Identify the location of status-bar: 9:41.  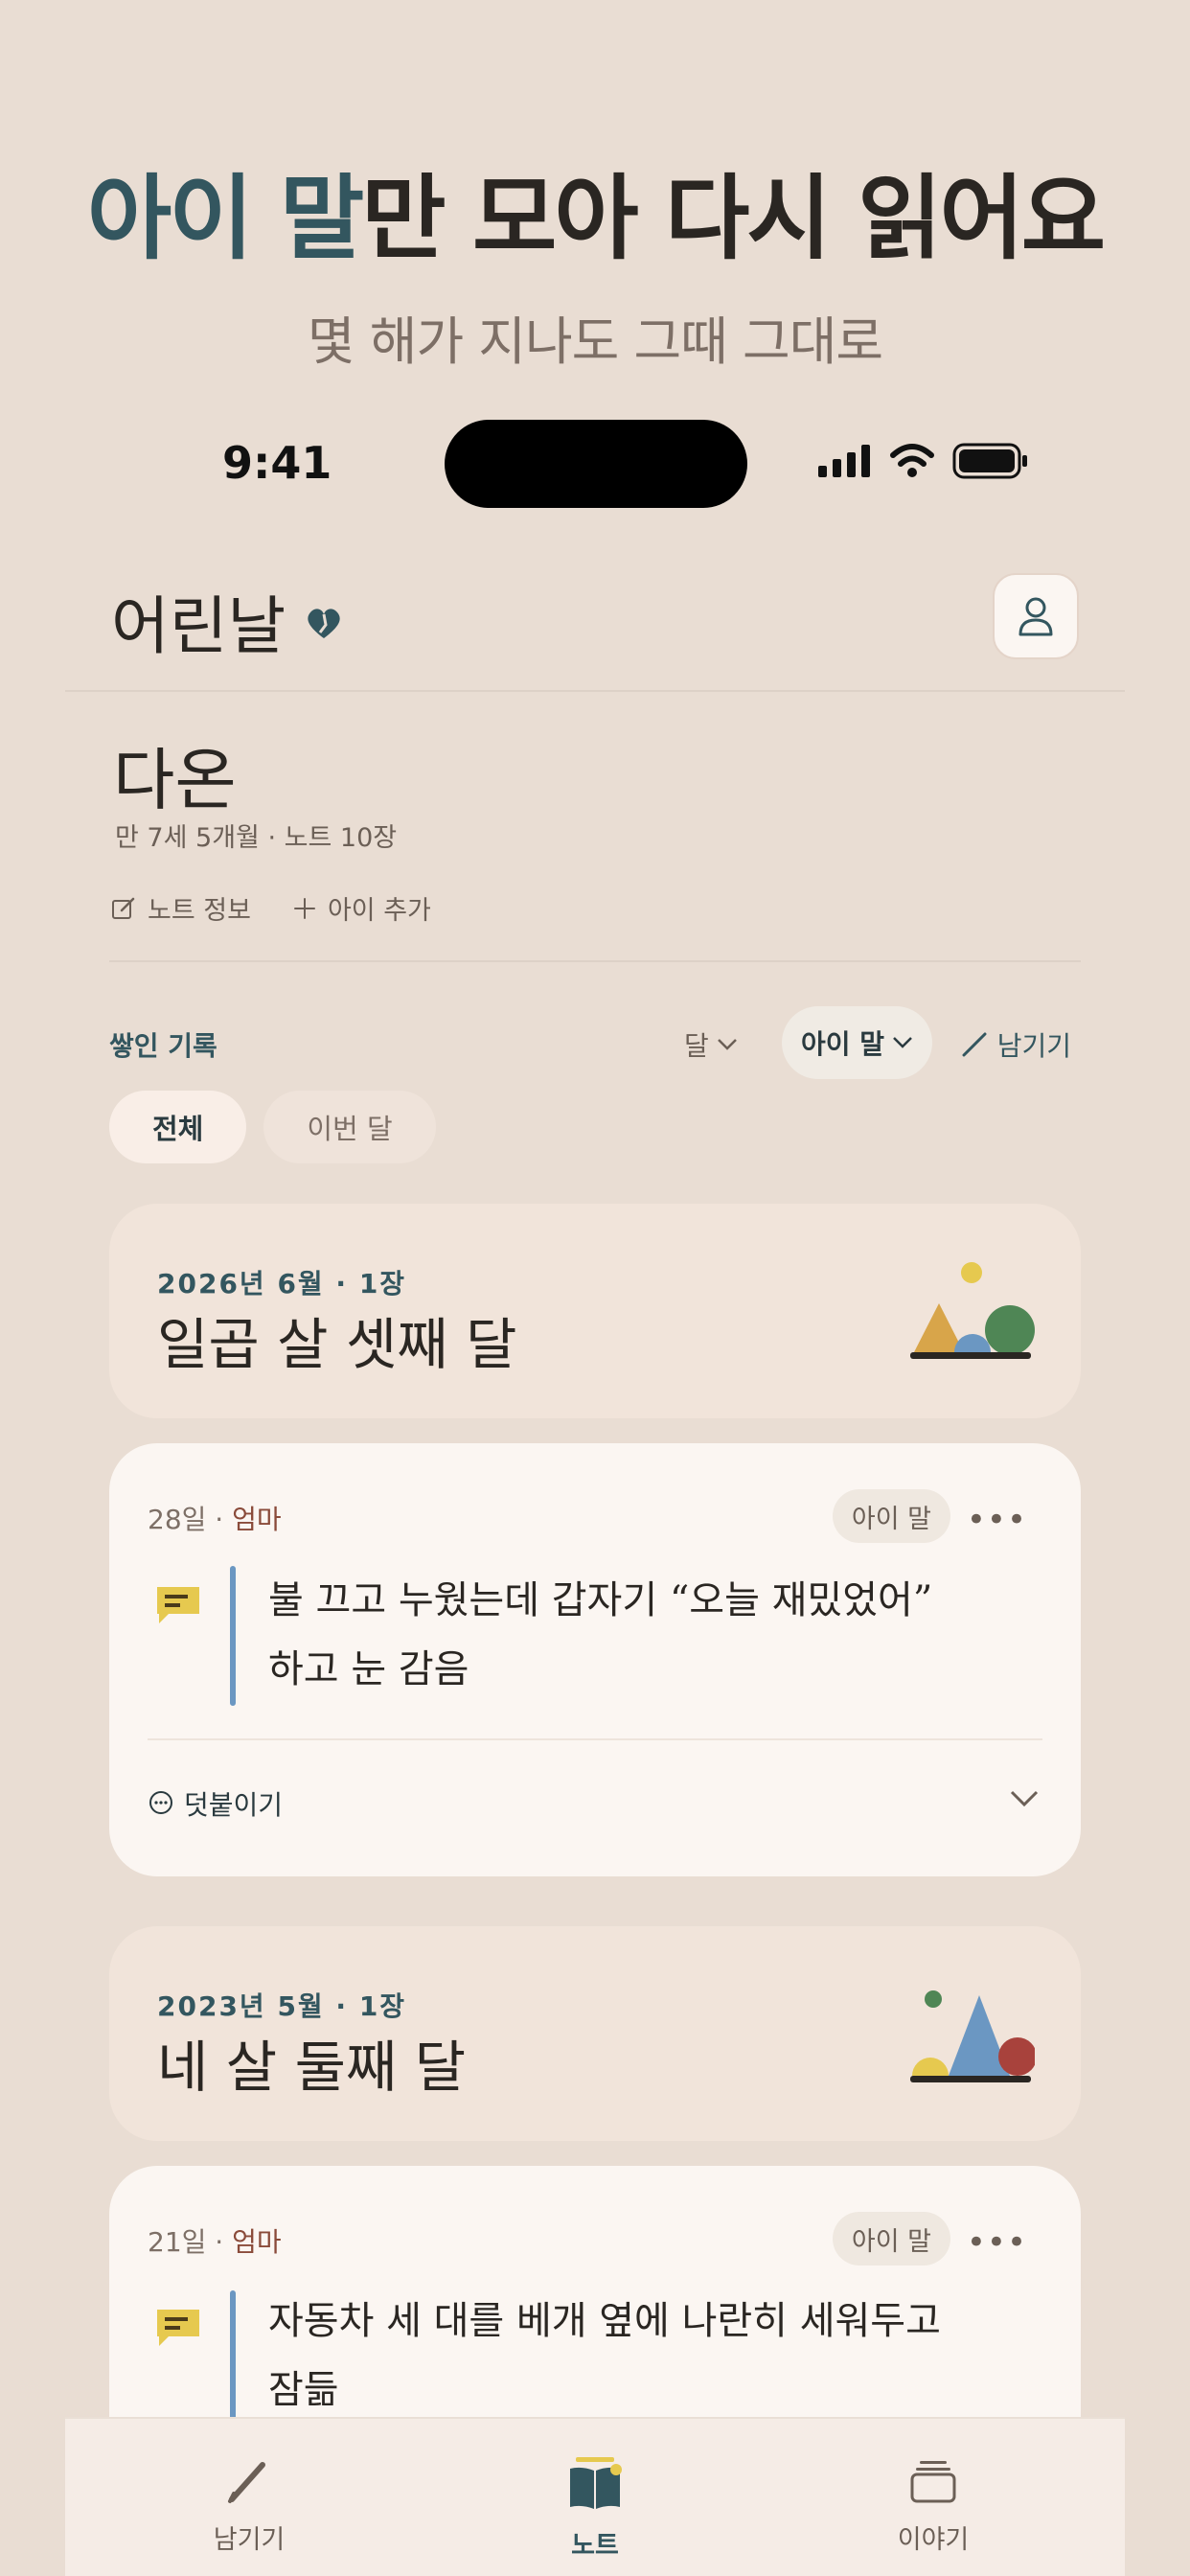
(595, 464).